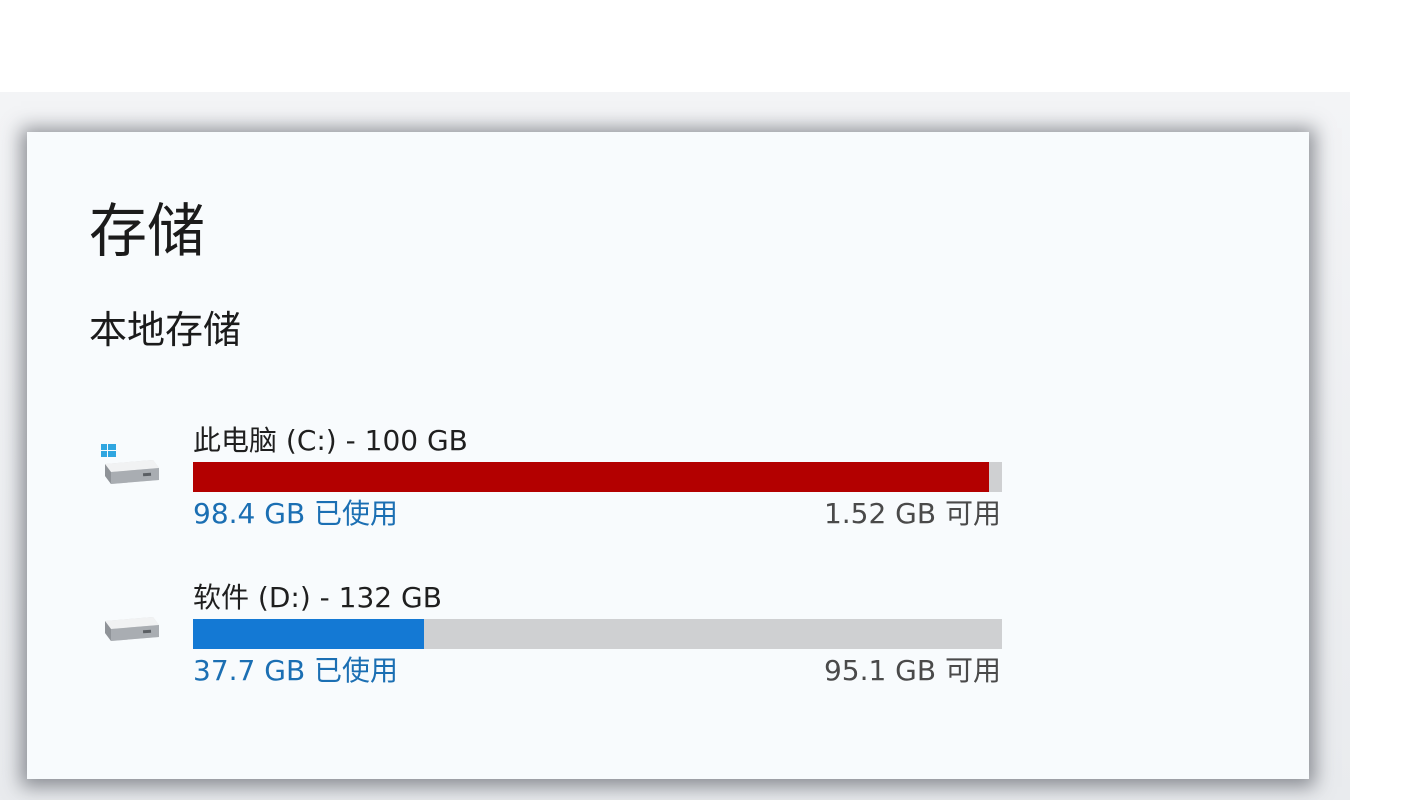 The image size is (1422, 800). I want to click on usage-bar-fill-d, so click(308, 634).